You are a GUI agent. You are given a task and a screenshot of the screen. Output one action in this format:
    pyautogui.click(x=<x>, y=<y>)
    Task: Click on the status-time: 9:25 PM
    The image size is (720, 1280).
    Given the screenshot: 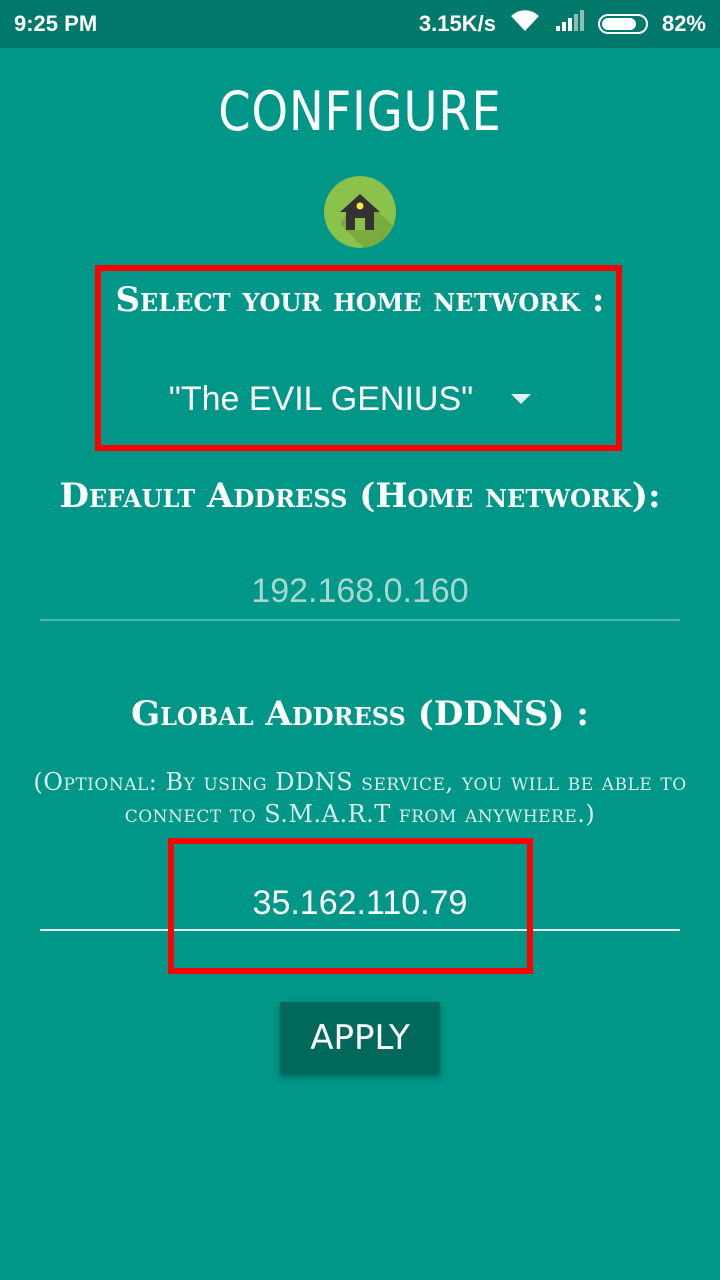 What is the action you would take?
    pyautogui.click(x=56, y=23)
    